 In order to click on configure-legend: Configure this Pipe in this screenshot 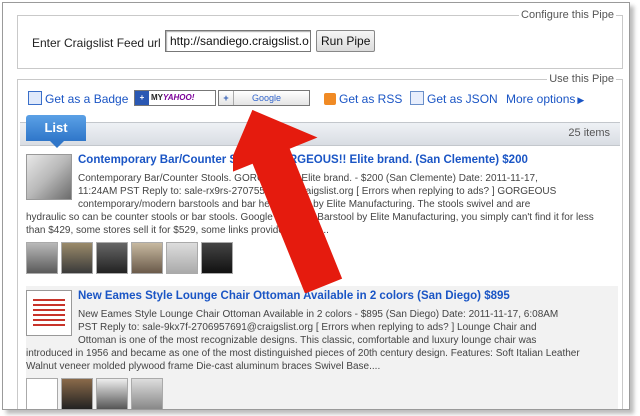, I will do `click(567, 15)`.